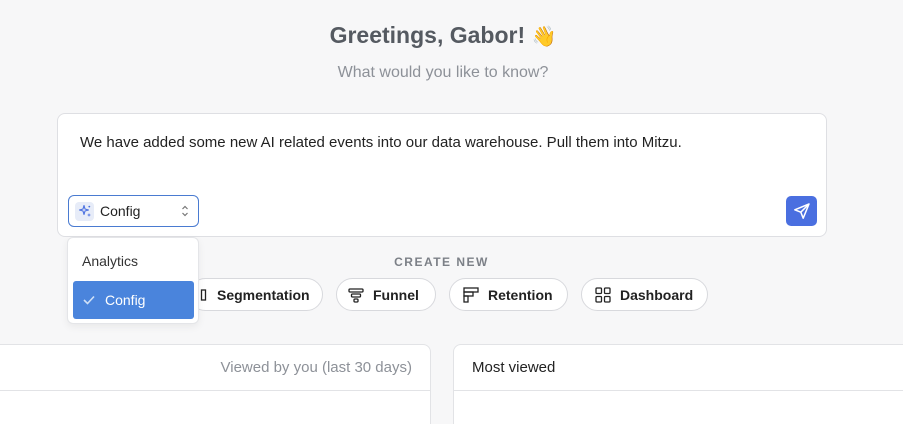 Image resolution: width=903 pixels, height=424 pixels. Describe the element at coordinates (443, 72) in the screenshot. I see `greeting-subtitle: What would you like to know?` at that location.